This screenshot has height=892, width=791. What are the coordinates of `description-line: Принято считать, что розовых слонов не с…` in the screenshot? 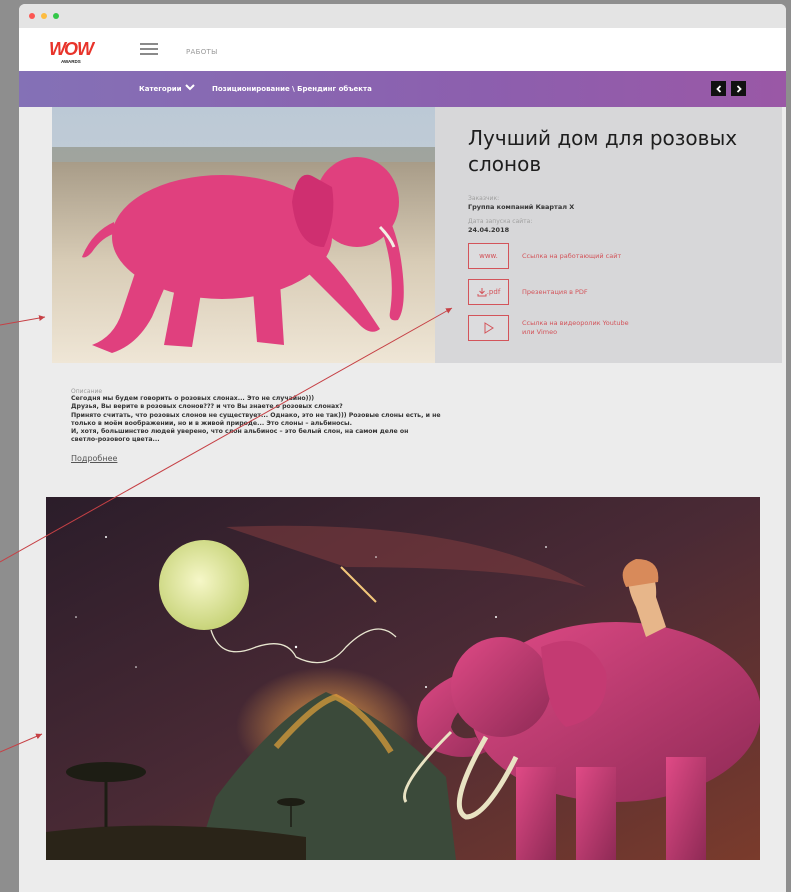 It's located at (256, 415).